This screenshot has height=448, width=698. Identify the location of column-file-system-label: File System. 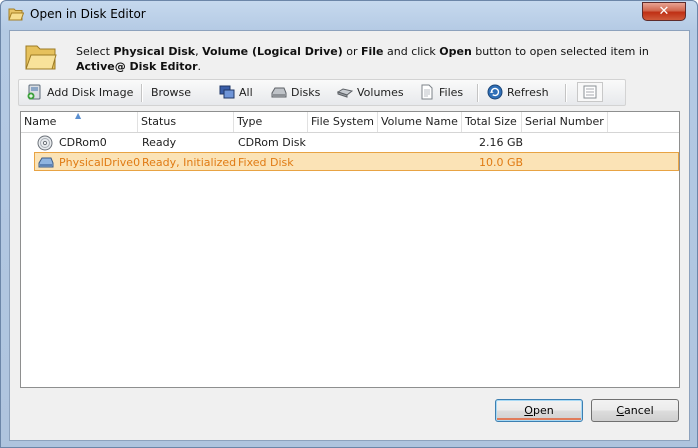
(342, 121).